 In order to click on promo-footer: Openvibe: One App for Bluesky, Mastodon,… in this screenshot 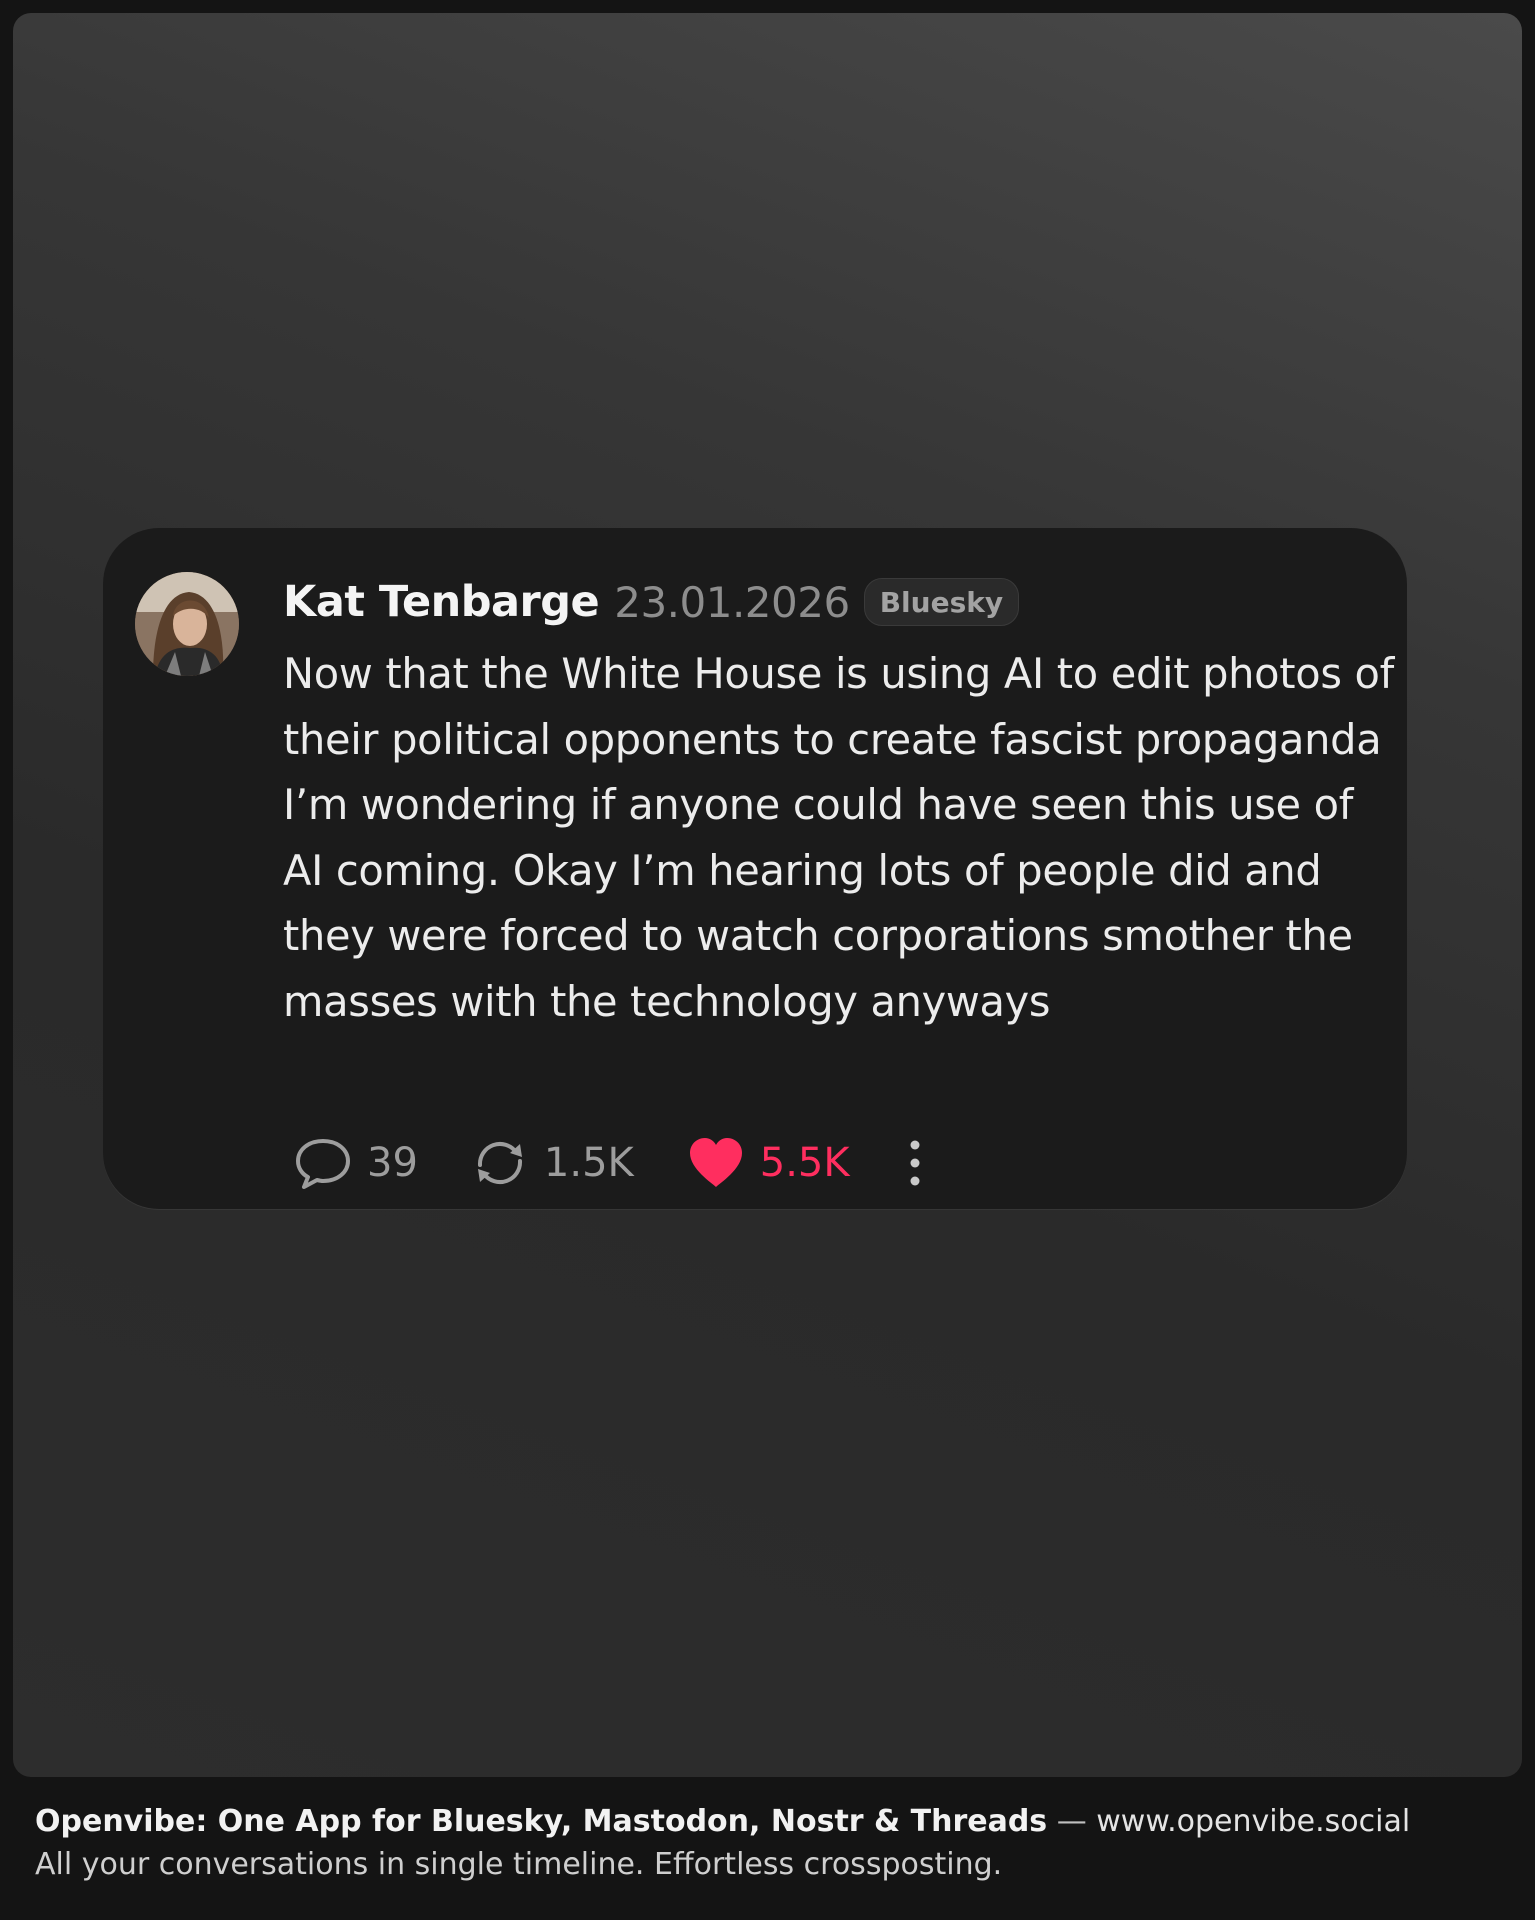, I will do `click(775, 1843)`.